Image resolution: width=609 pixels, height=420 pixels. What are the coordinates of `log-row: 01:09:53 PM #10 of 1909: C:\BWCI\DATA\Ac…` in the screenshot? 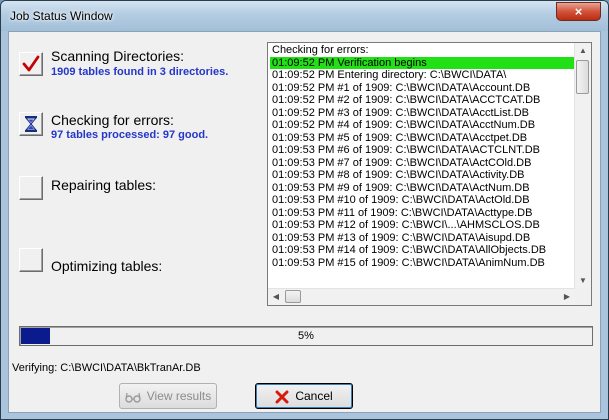 It's located at (422, 200).